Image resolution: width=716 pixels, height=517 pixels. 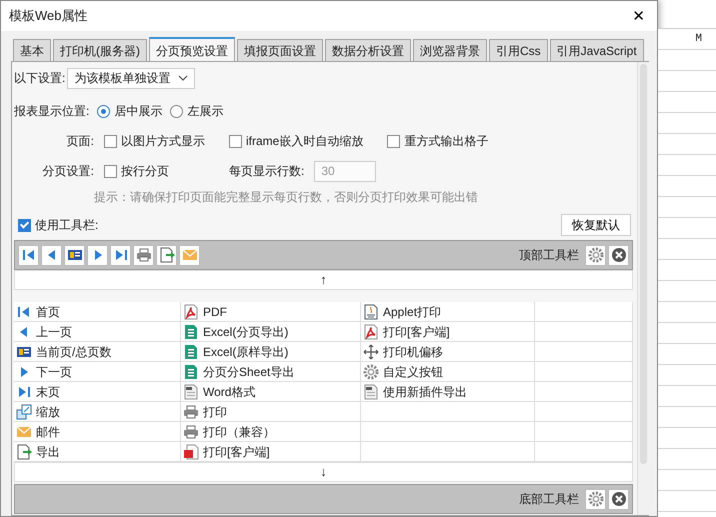 I want to click on toolbar-label: 顶部工具栏, so click(x=549, y=255).